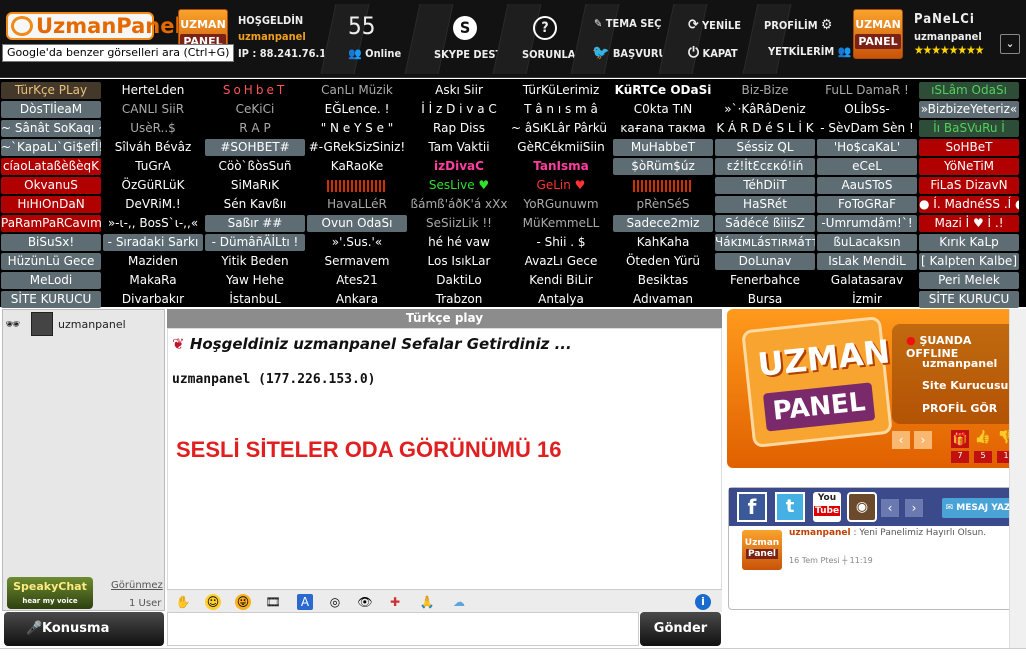  Describe the element at coordinates (255, 223) in the screenshot. I see `room-button: Saßır ##` at that location.